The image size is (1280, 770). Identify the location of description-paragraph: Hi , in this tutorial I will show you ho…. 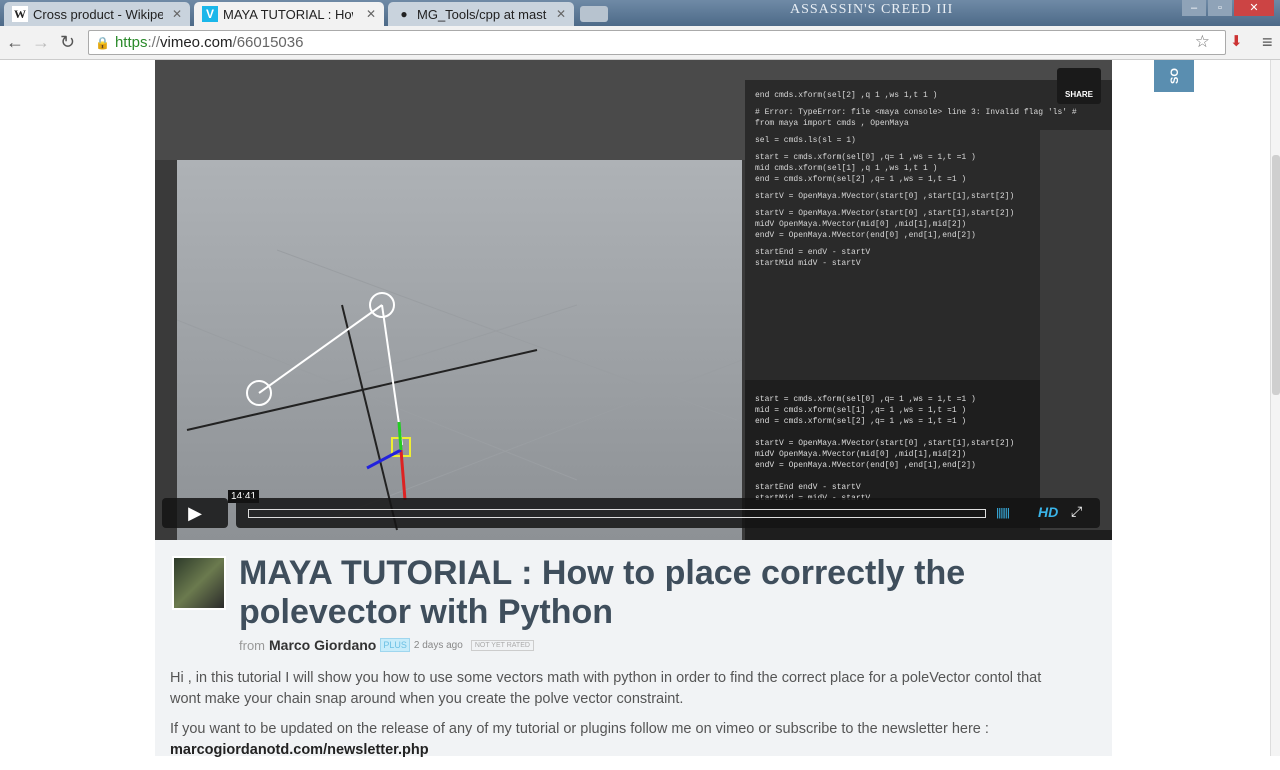
(606, 688).